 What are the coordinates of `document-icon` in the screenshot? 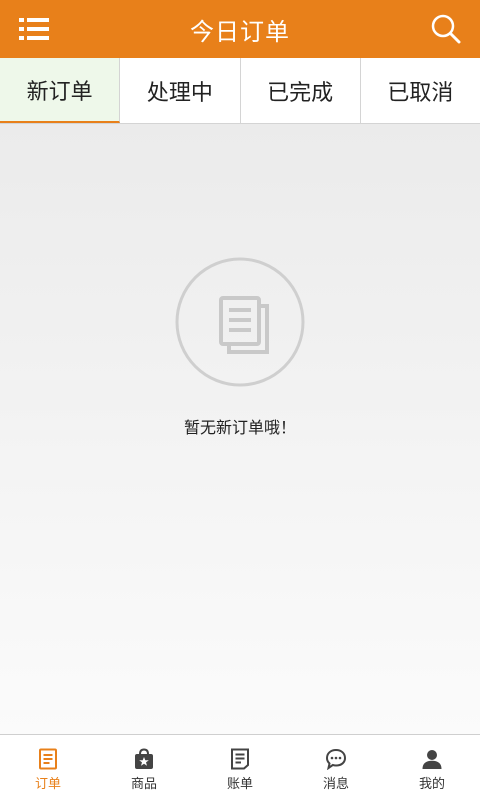 It's located at (240, 322).